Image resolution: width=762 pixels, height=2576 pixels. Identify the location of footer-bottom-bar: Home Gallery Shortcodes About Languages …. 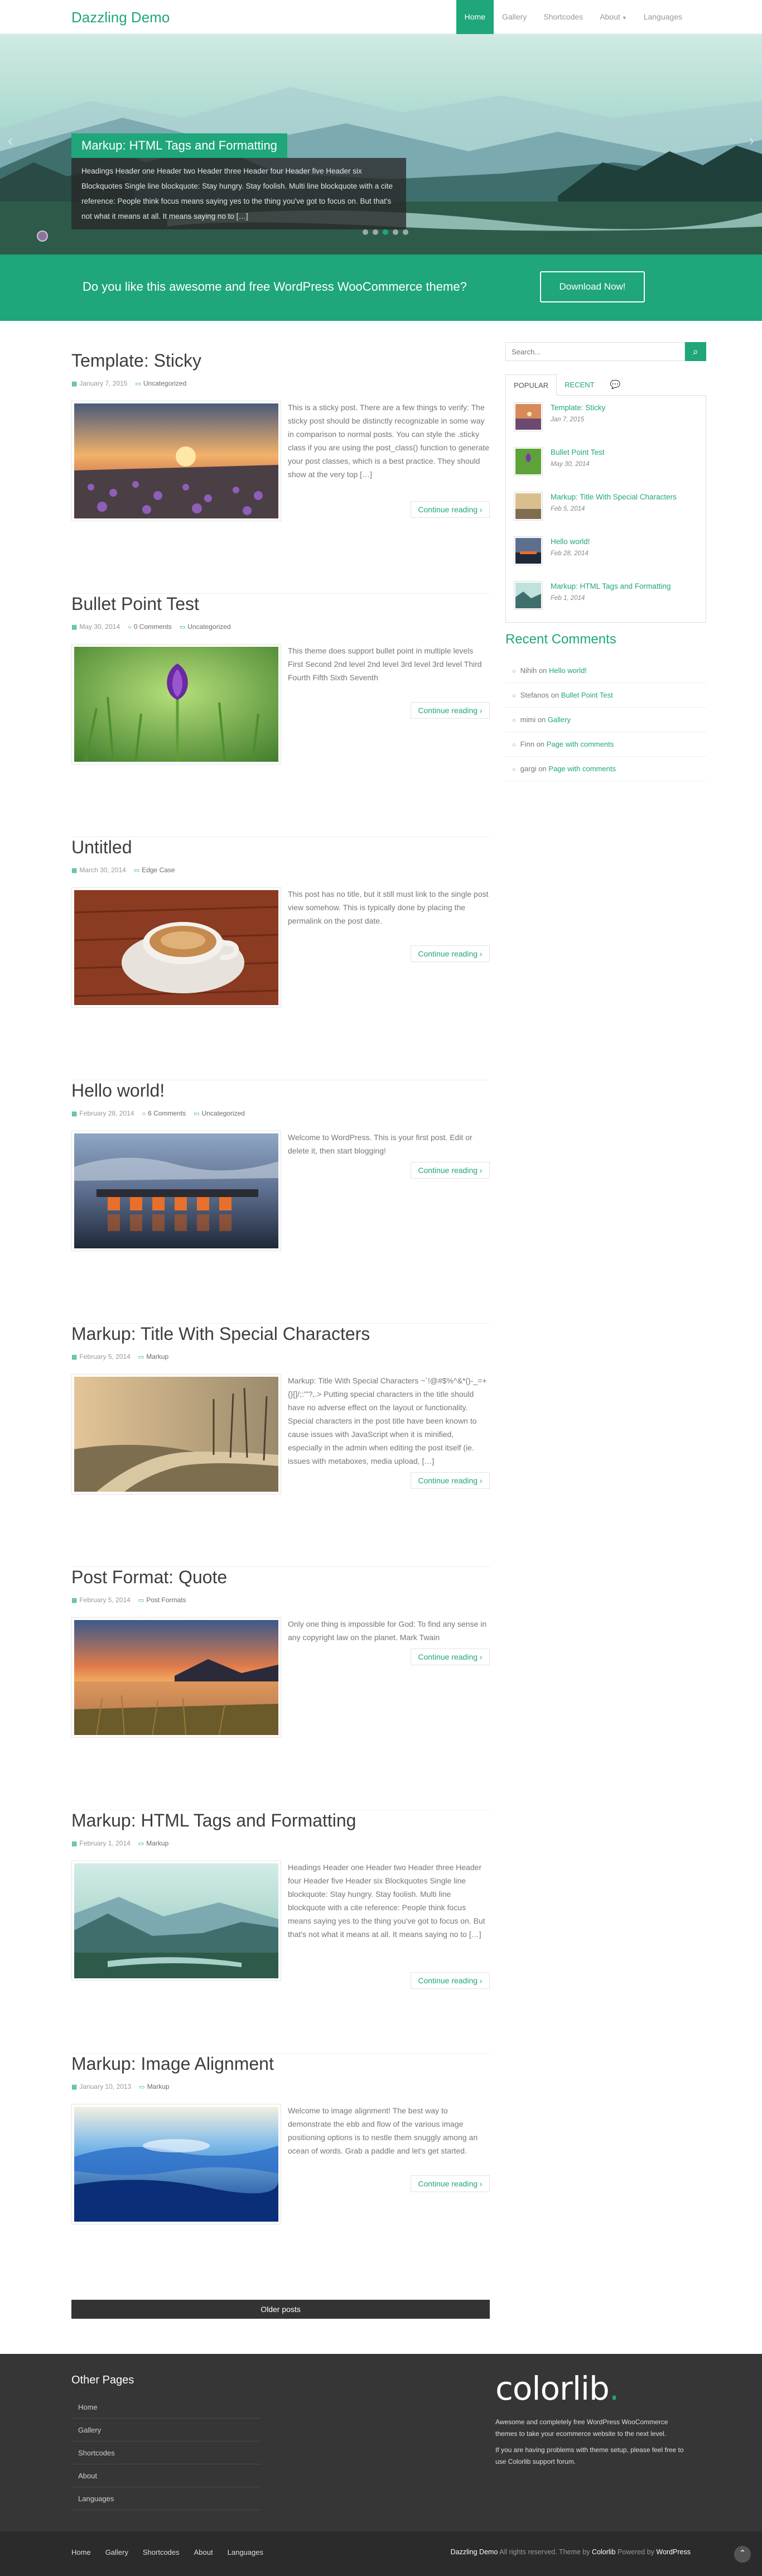
(381, 2553).